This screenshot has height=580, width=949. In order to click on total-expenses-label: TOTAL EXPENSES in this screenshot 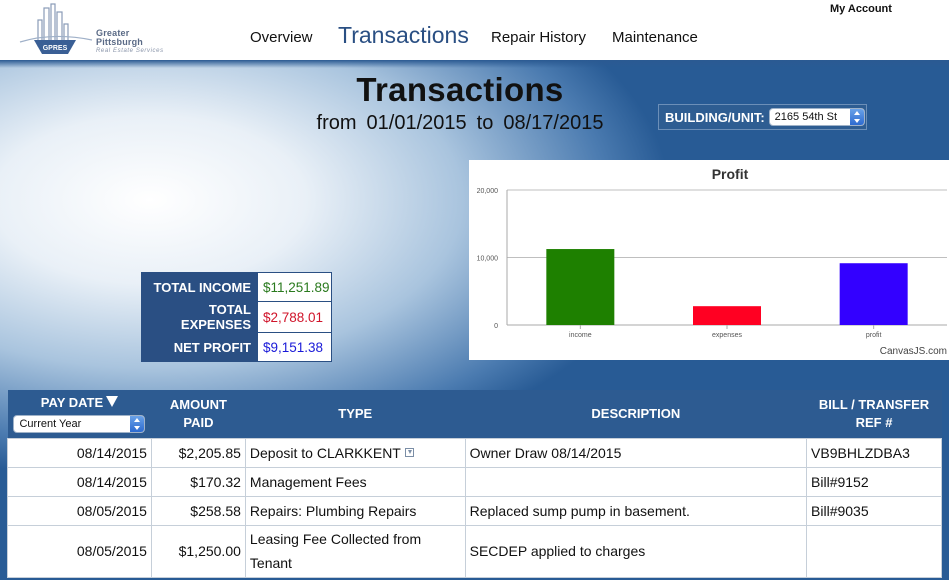, I will do `click(199, 317)`.